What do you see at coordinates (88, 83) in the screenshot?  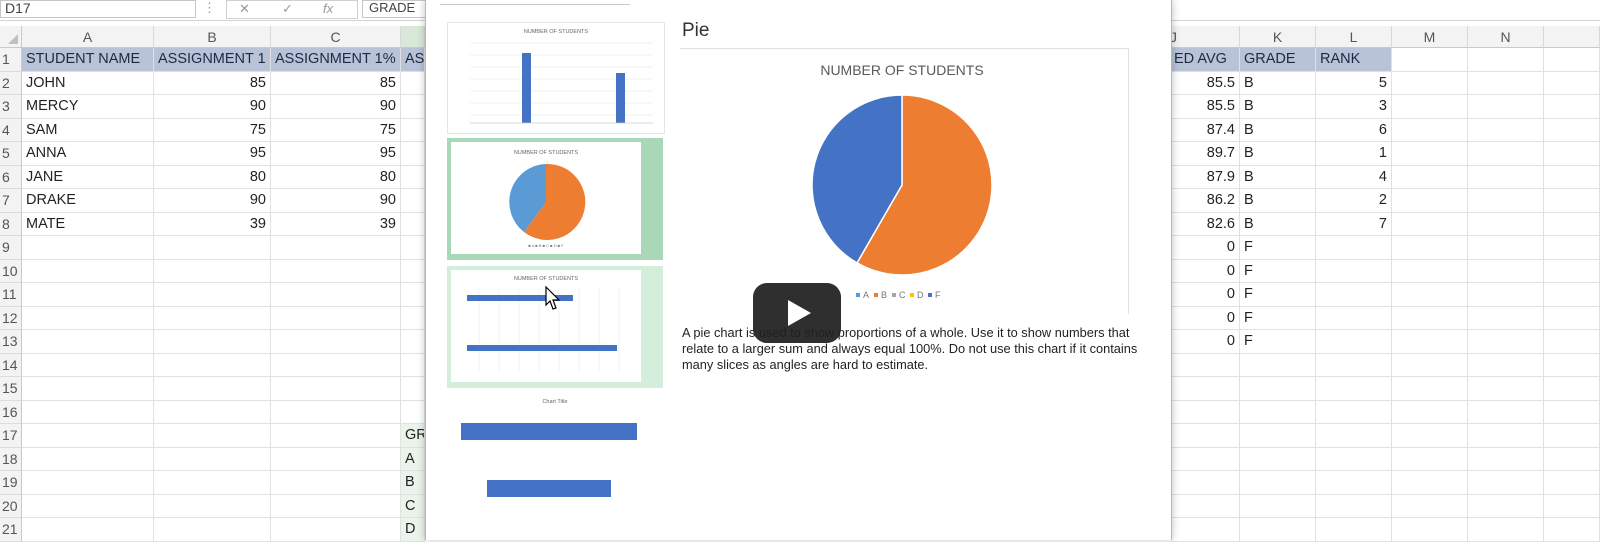 I see `data-cell: JOHN` at bounding box center [88, 83].